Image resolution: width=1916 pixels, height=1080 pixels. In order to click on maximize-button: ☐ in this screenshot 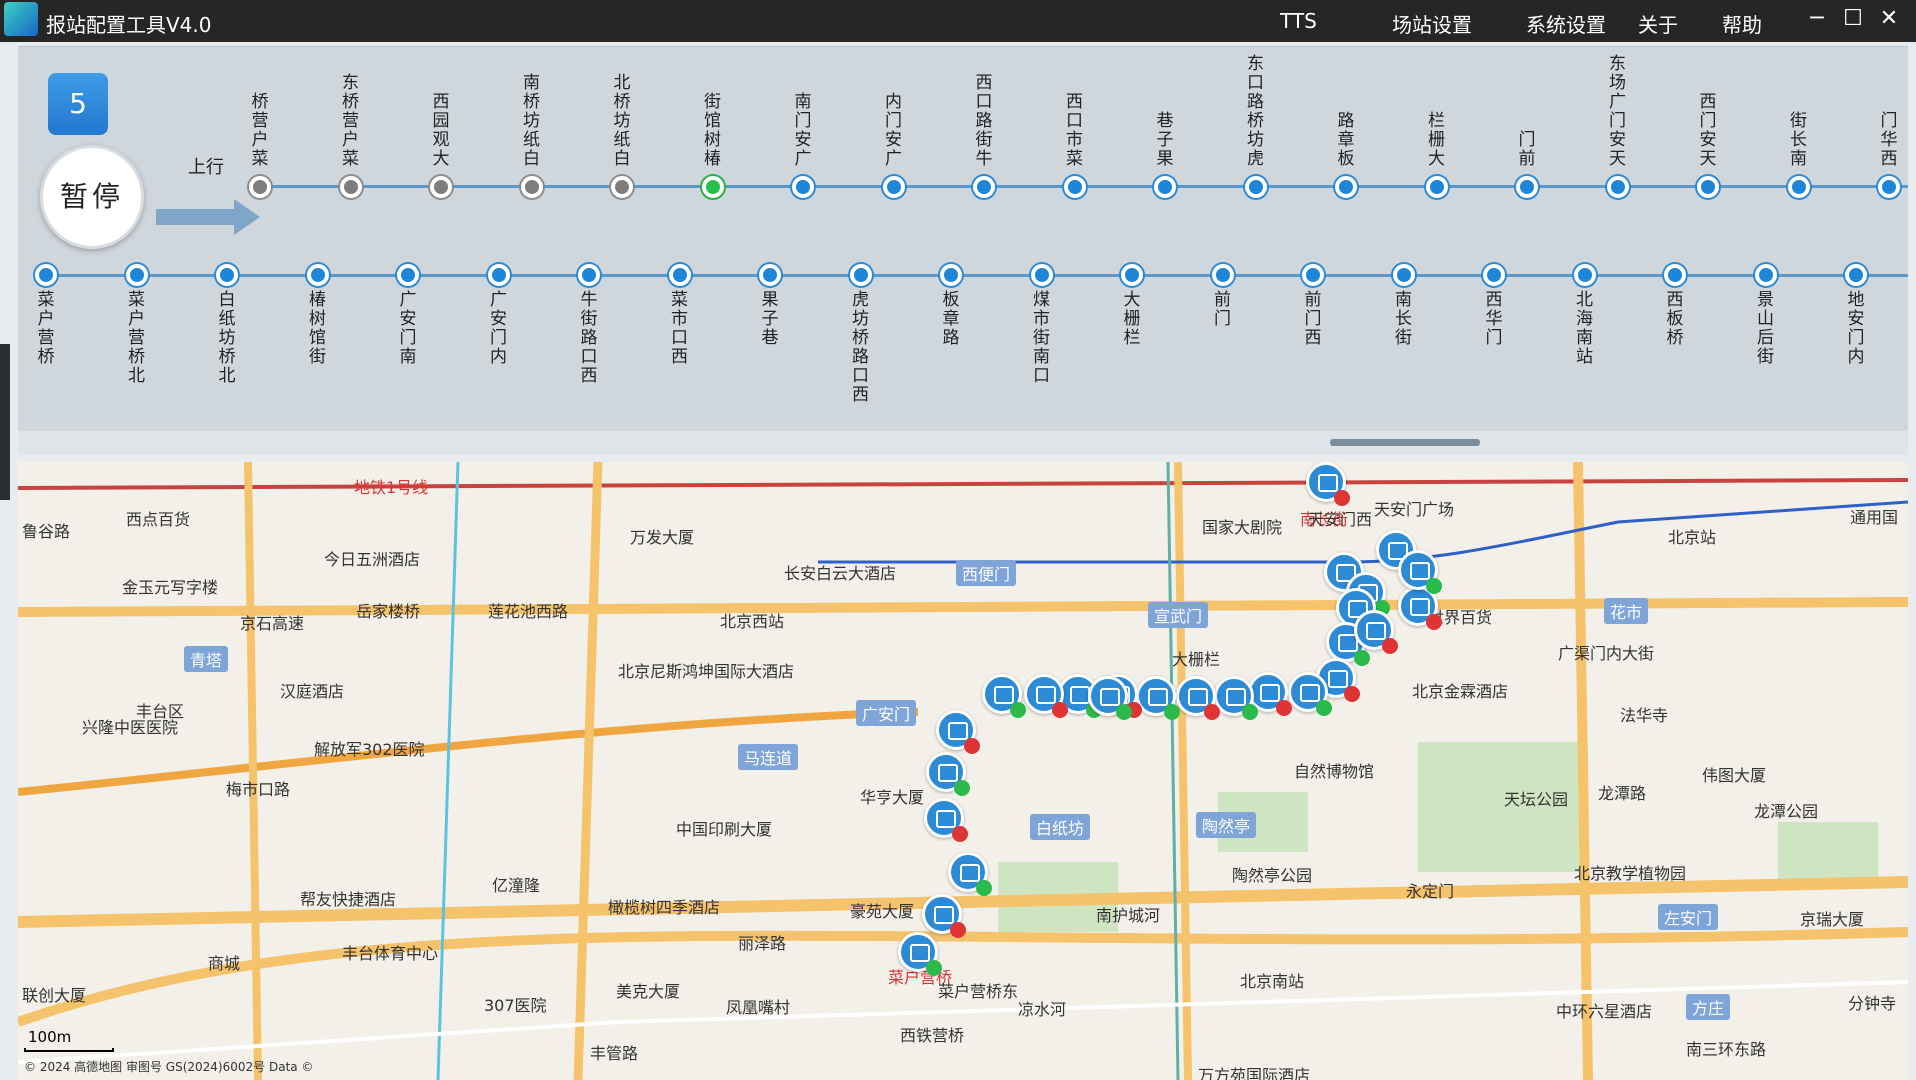, I will do `click(1853, 19)`.